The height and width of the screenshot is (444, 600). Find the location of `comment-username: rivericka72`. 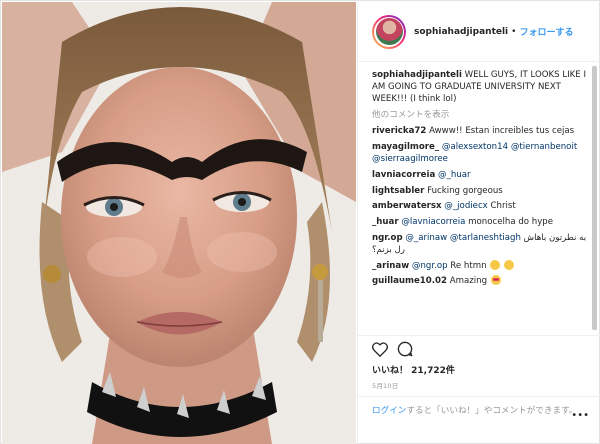

comment-username: rivericka72 is located at coordinates (399, 131).